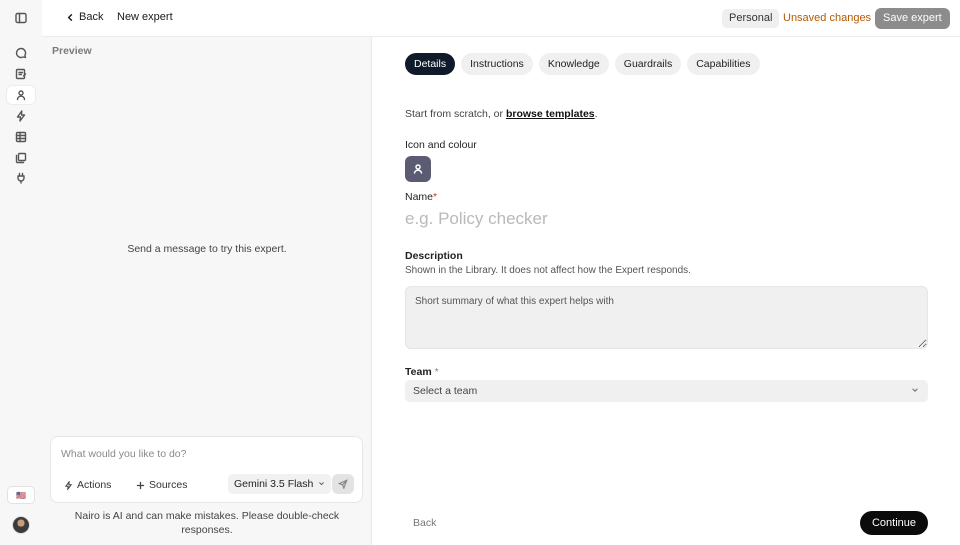  I want to click on library-icon, so click(21, 158).